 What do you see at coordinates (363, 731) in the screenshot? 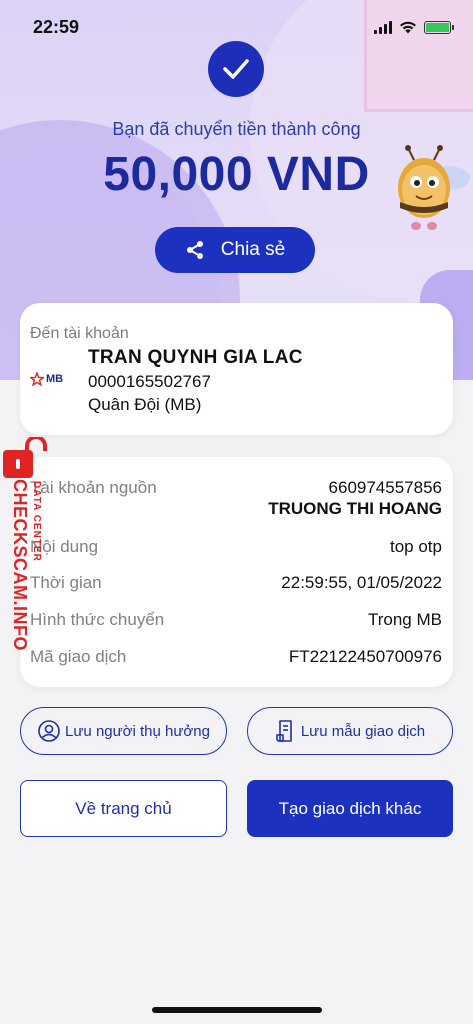
I see `save-template-label: Lưu mẫu giao dịch` at bounding box center [363, 731].